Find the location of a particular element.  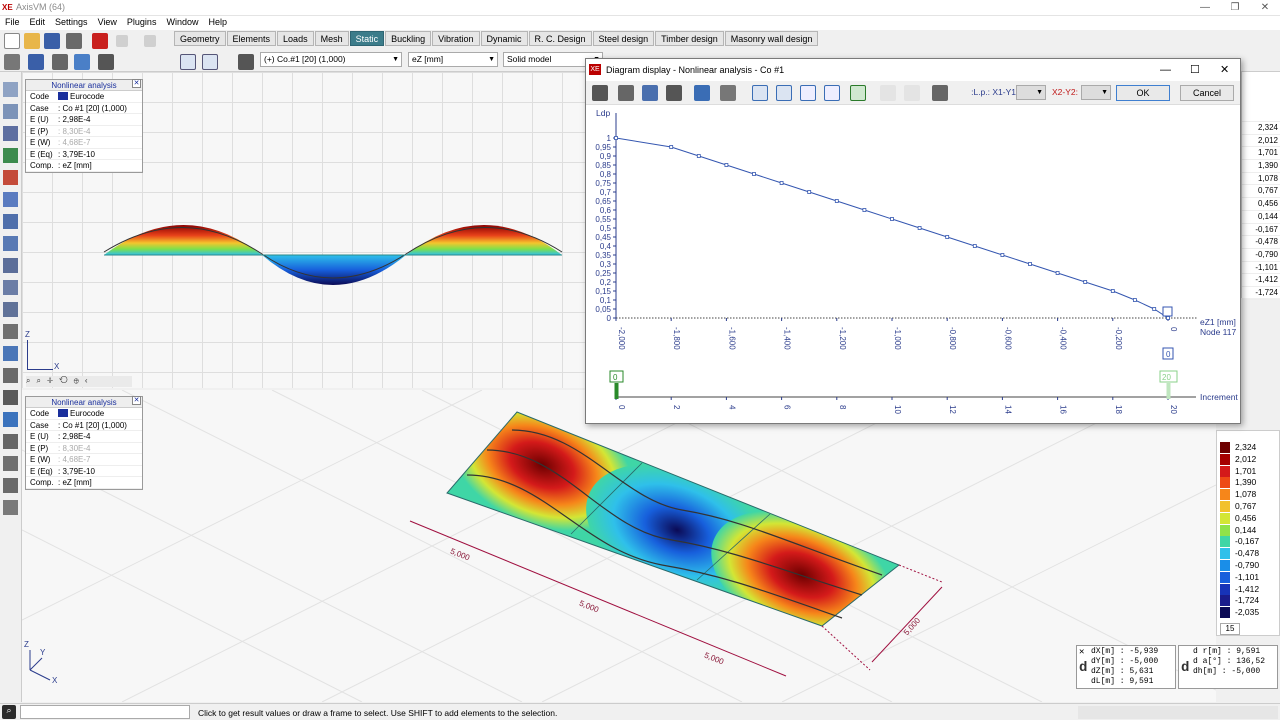

x-tick-label: -1,600 is located at coordinates (731, 338).